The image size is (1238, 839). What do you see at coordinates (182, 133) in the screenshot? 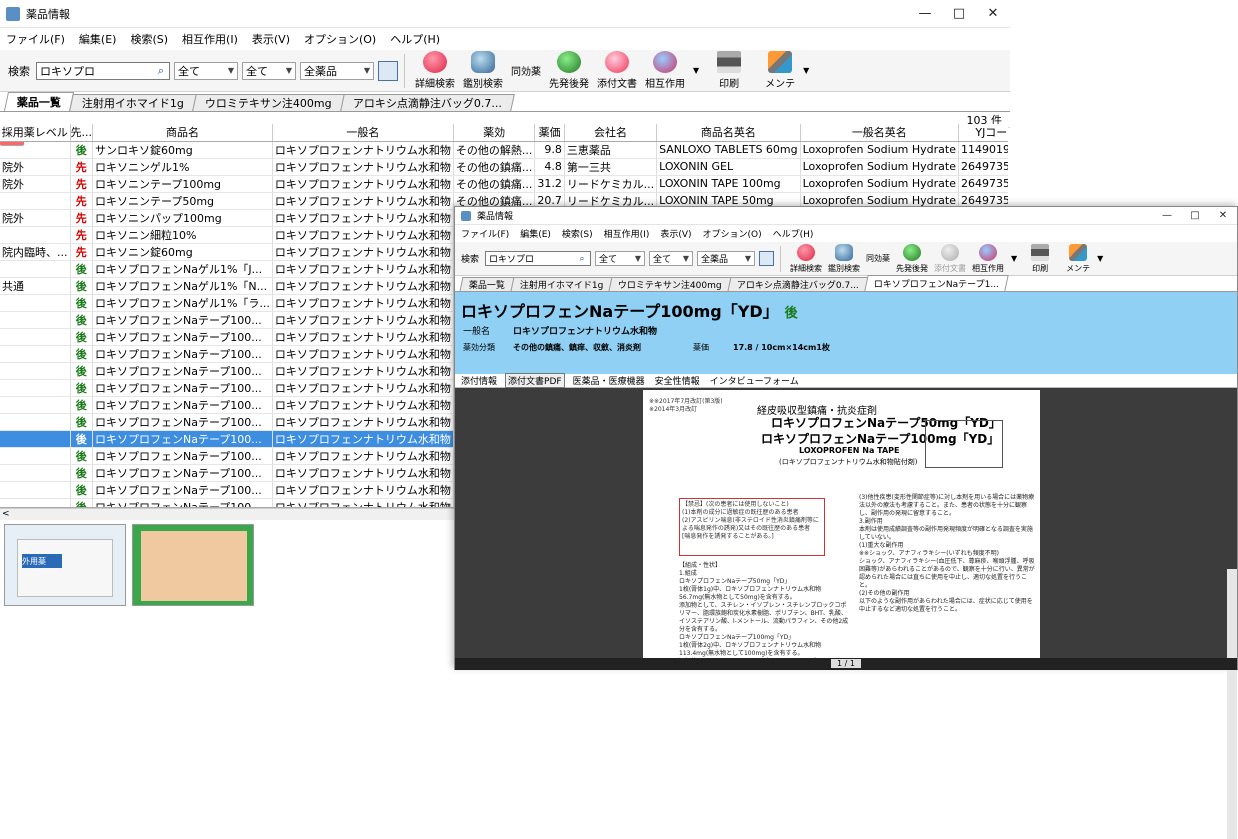
I see `column-header-2: 商品名` at bounding box center [182, 133].